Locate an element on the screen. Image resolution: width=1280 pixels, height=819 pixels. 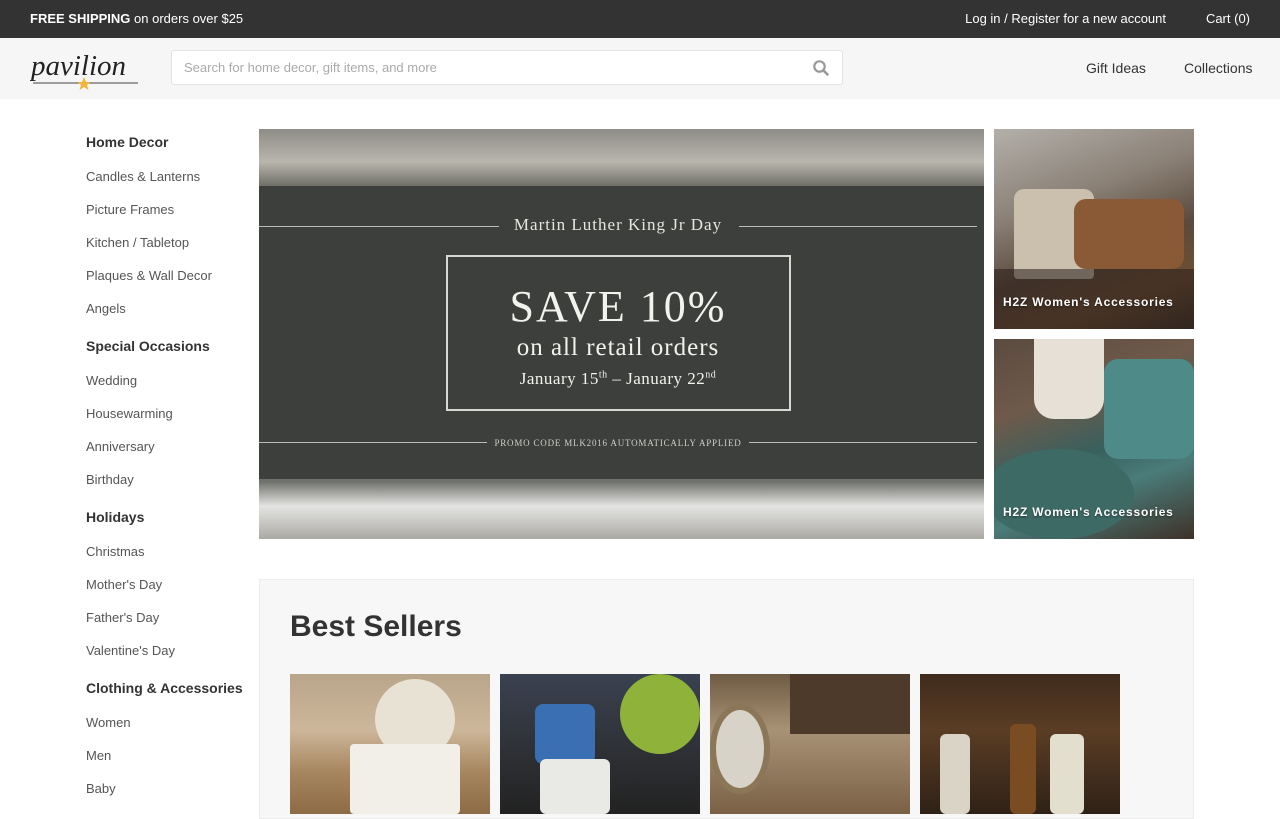
hero-date-start: January 15 is located at coordinates (559, 378).